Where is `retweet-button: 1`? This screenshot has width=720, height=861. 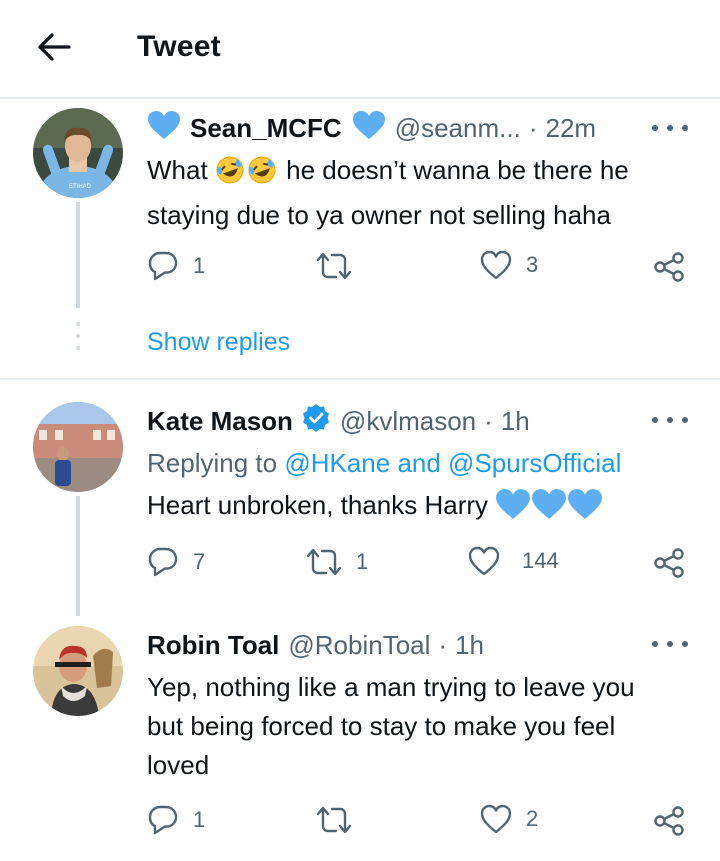
retweet-button: 1 is located at coordinates (337, 562).